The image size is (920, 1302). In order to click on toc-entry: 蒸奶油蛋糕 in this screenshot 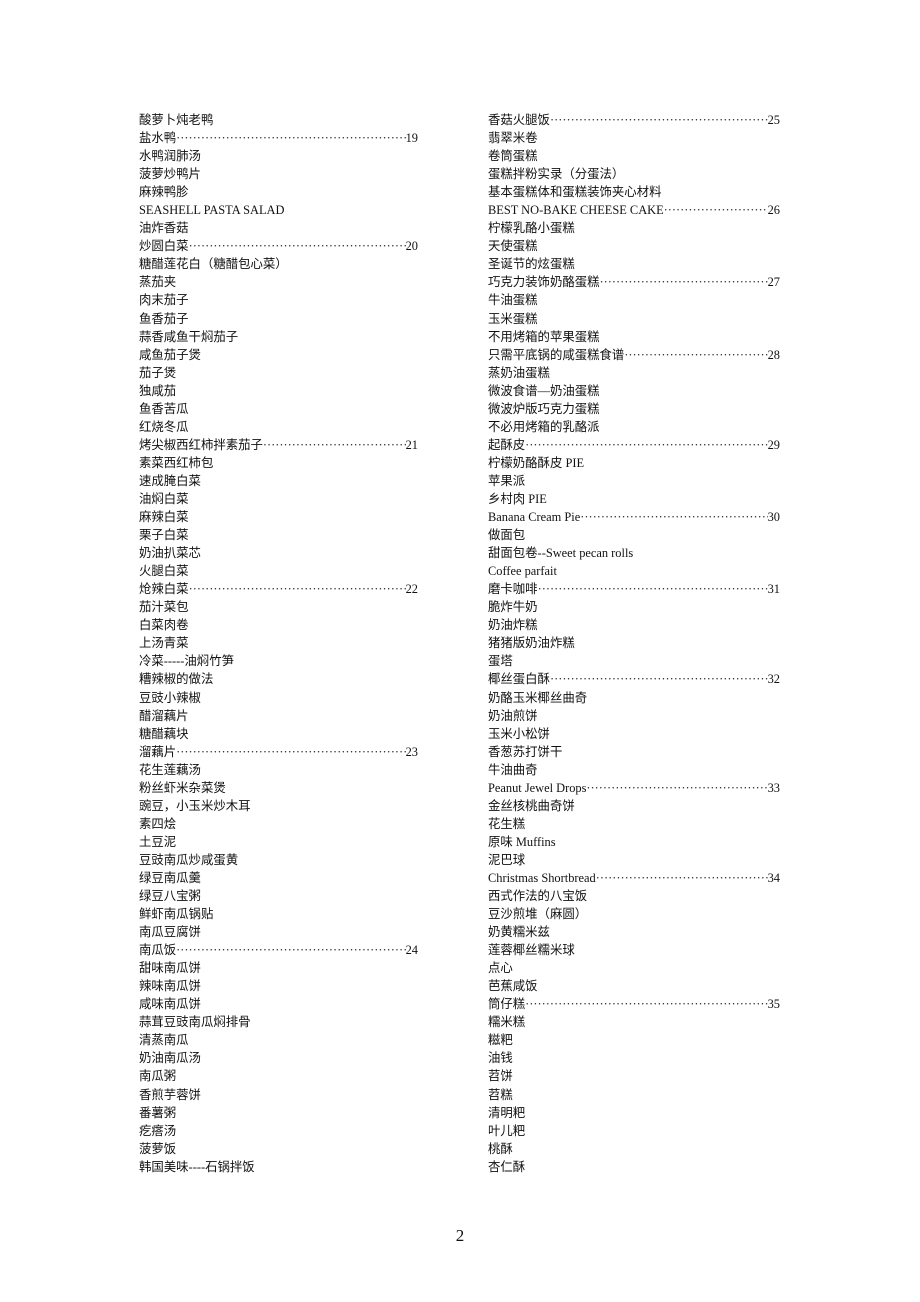, I will do `click(634, 373)`.